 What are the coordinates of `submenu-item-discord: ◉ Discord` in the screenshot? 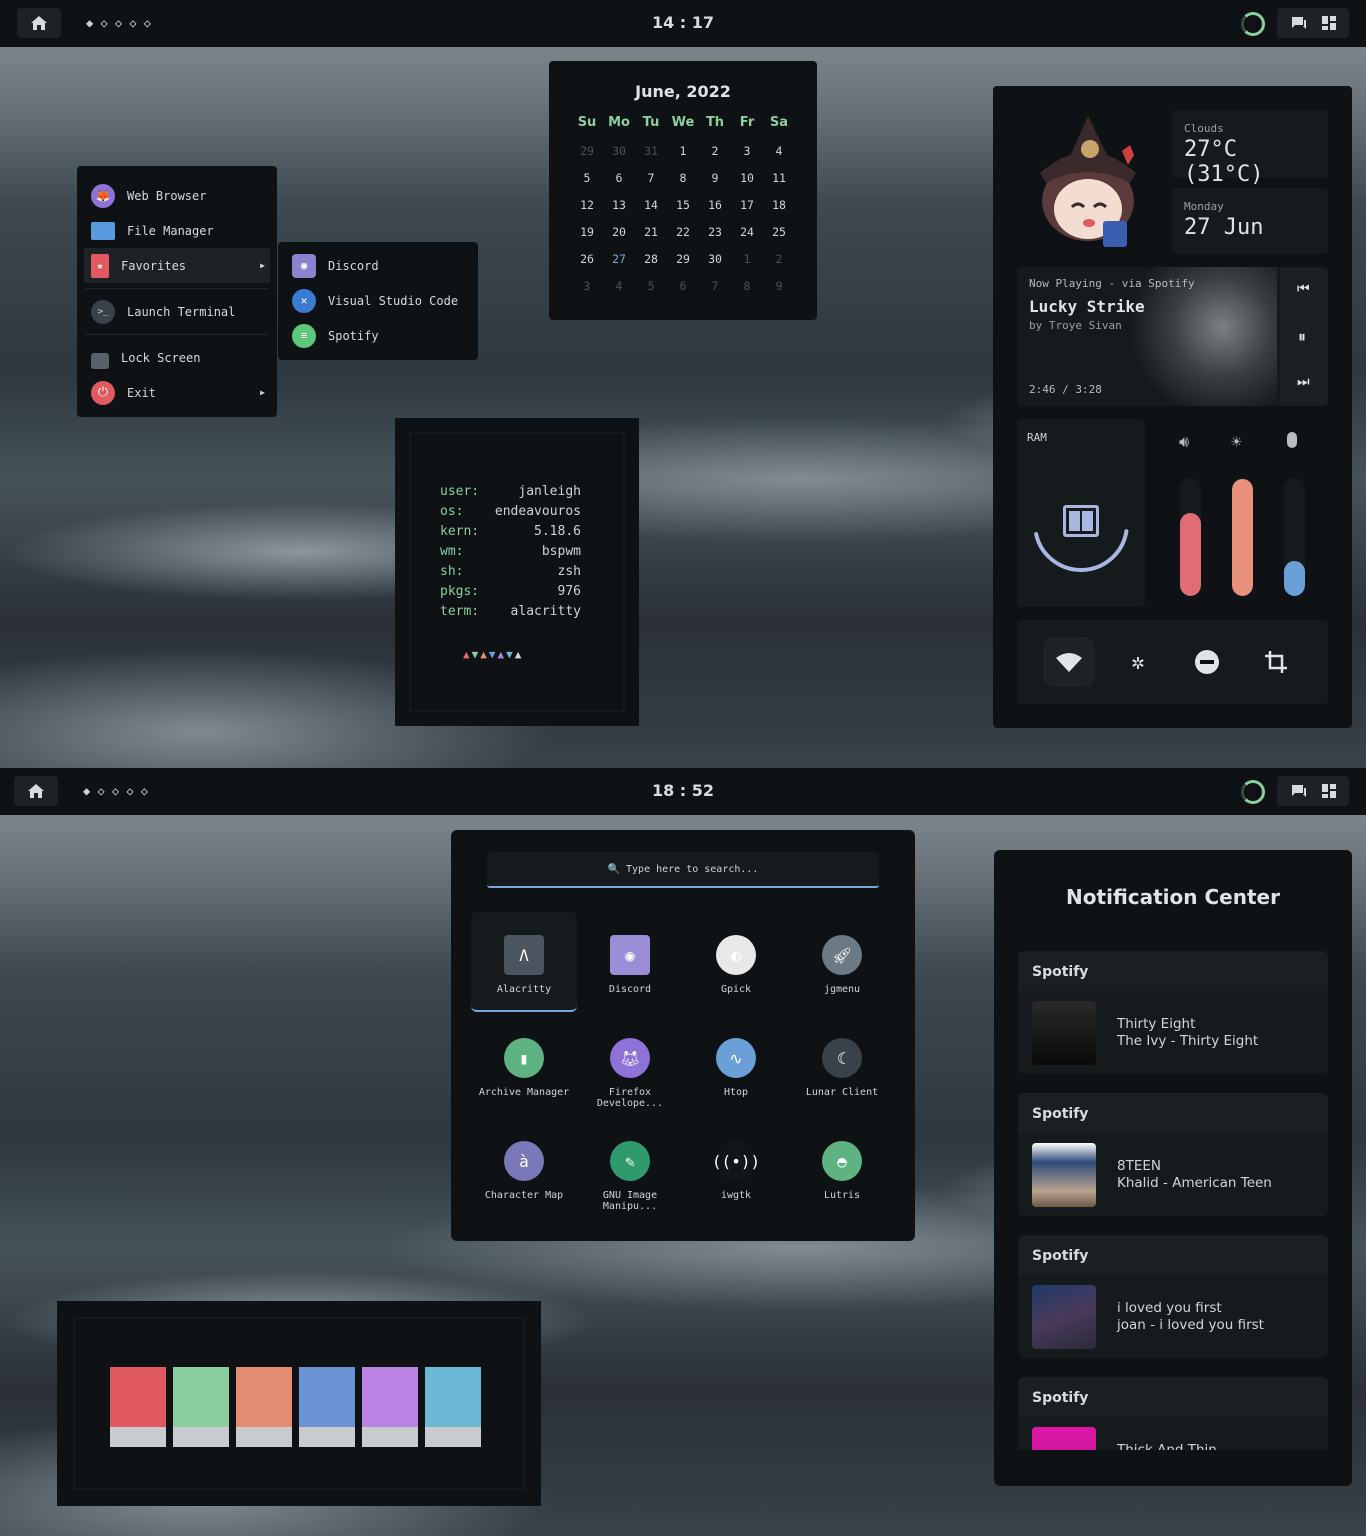 It's located at (378, 265).